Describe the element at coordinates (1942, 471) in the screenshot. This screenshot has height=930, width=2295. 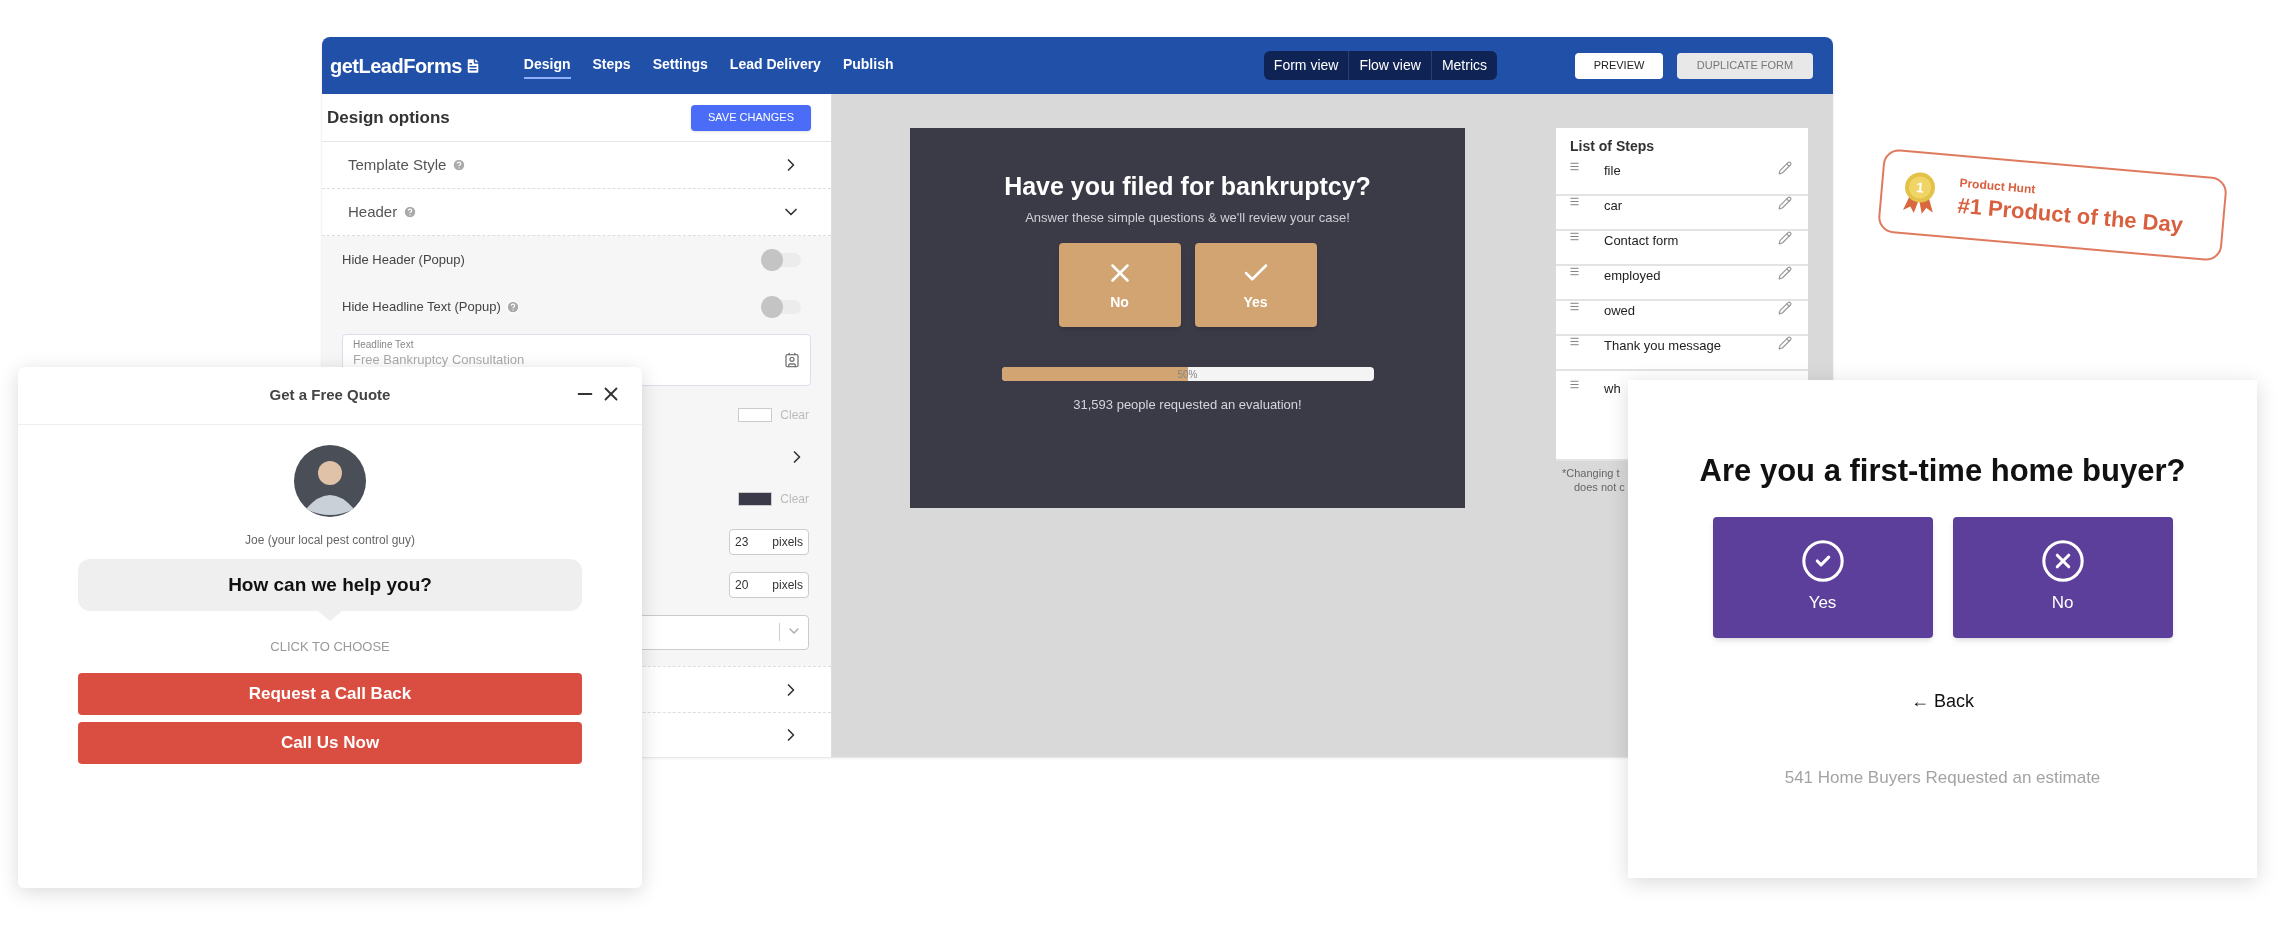
I see `question-title: Are you a first-time home buyer?` at that location.